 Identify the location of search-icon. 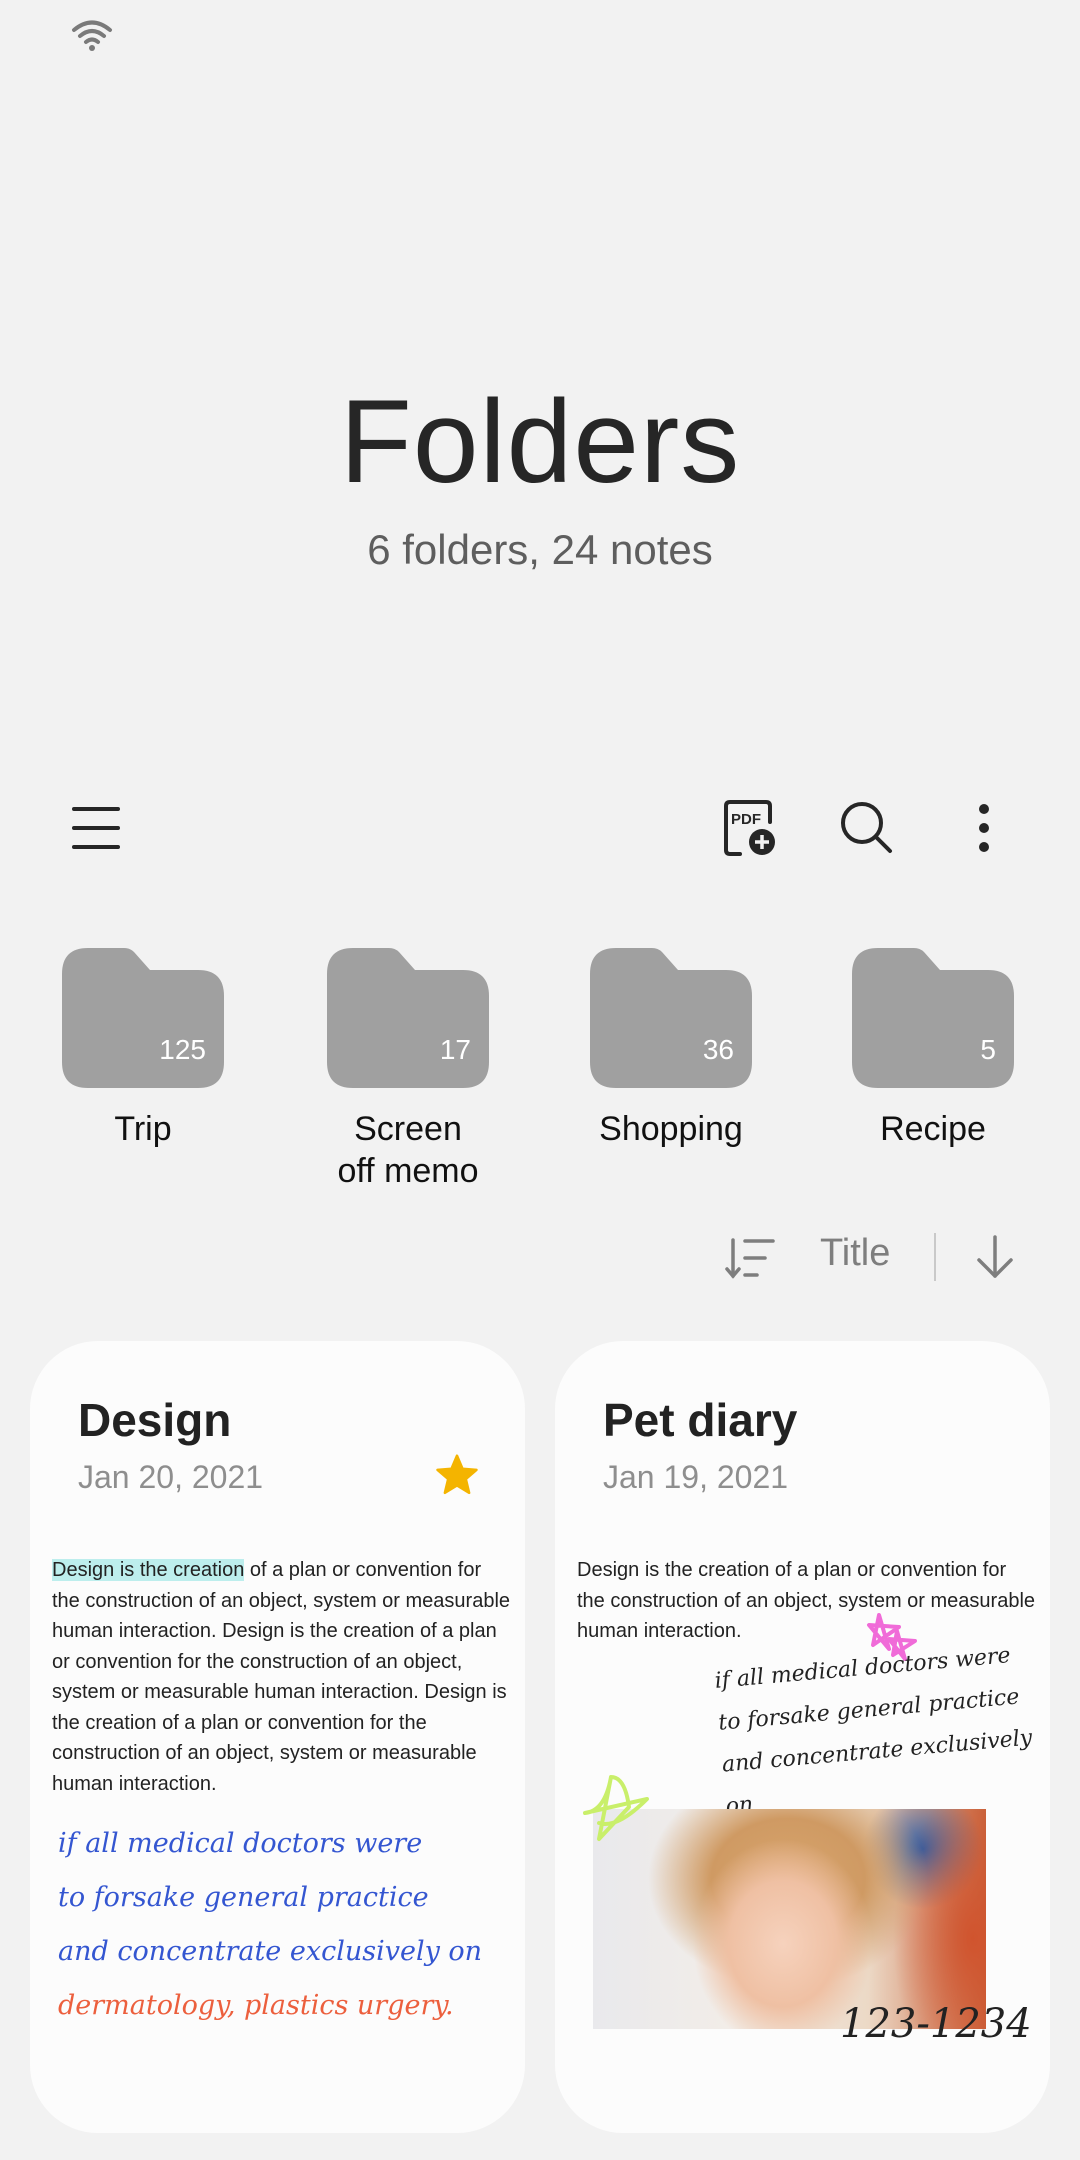
(866, 827).